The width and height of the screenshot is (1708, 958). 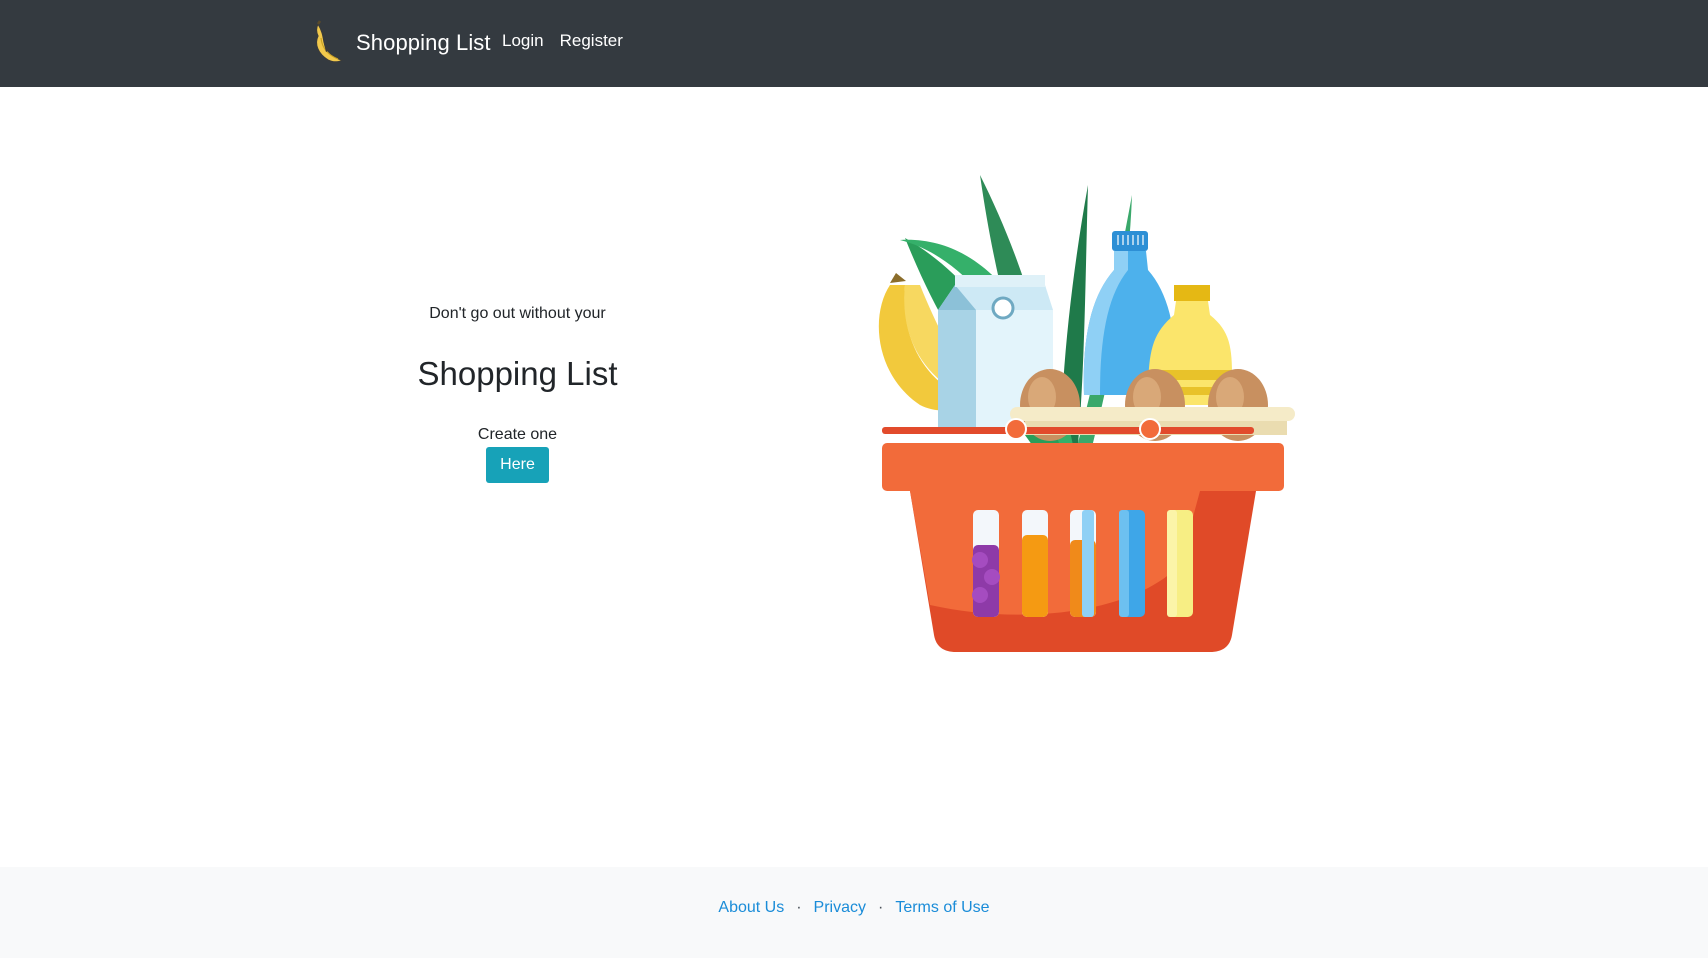 What do you see at coordinates (591, 41) in the screenshot?
I see `nav-register-link: Register` at bounding box center [591, 41].